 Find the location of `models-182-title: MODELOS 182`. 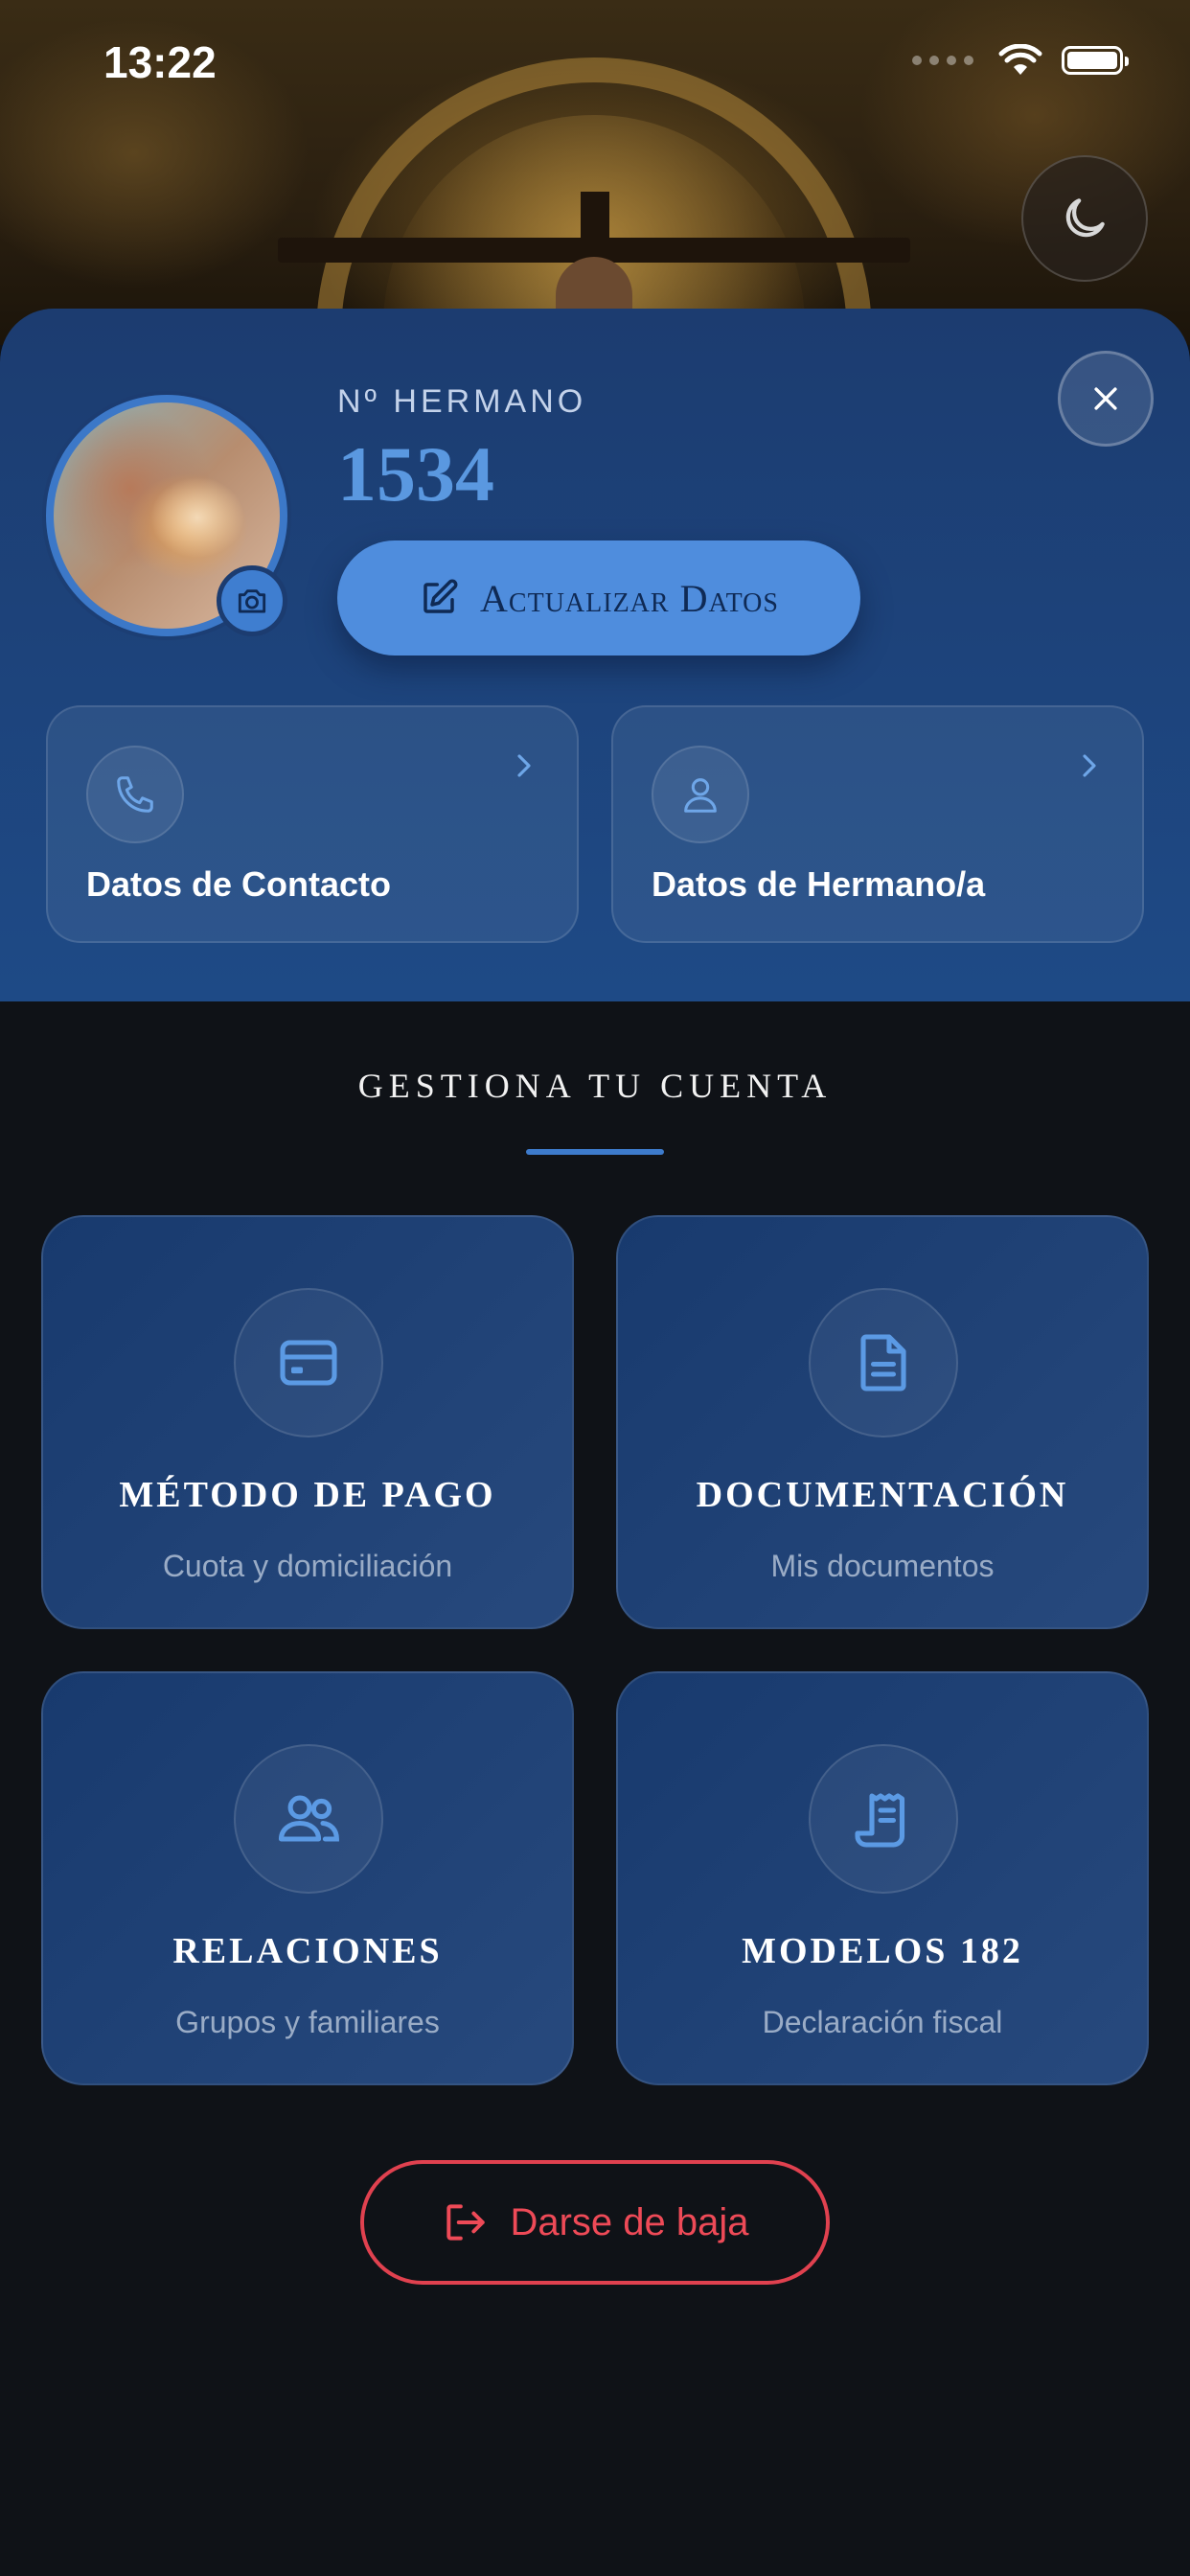

models-182-title: MODELOS 182 is located at coordinates (883, 1951).